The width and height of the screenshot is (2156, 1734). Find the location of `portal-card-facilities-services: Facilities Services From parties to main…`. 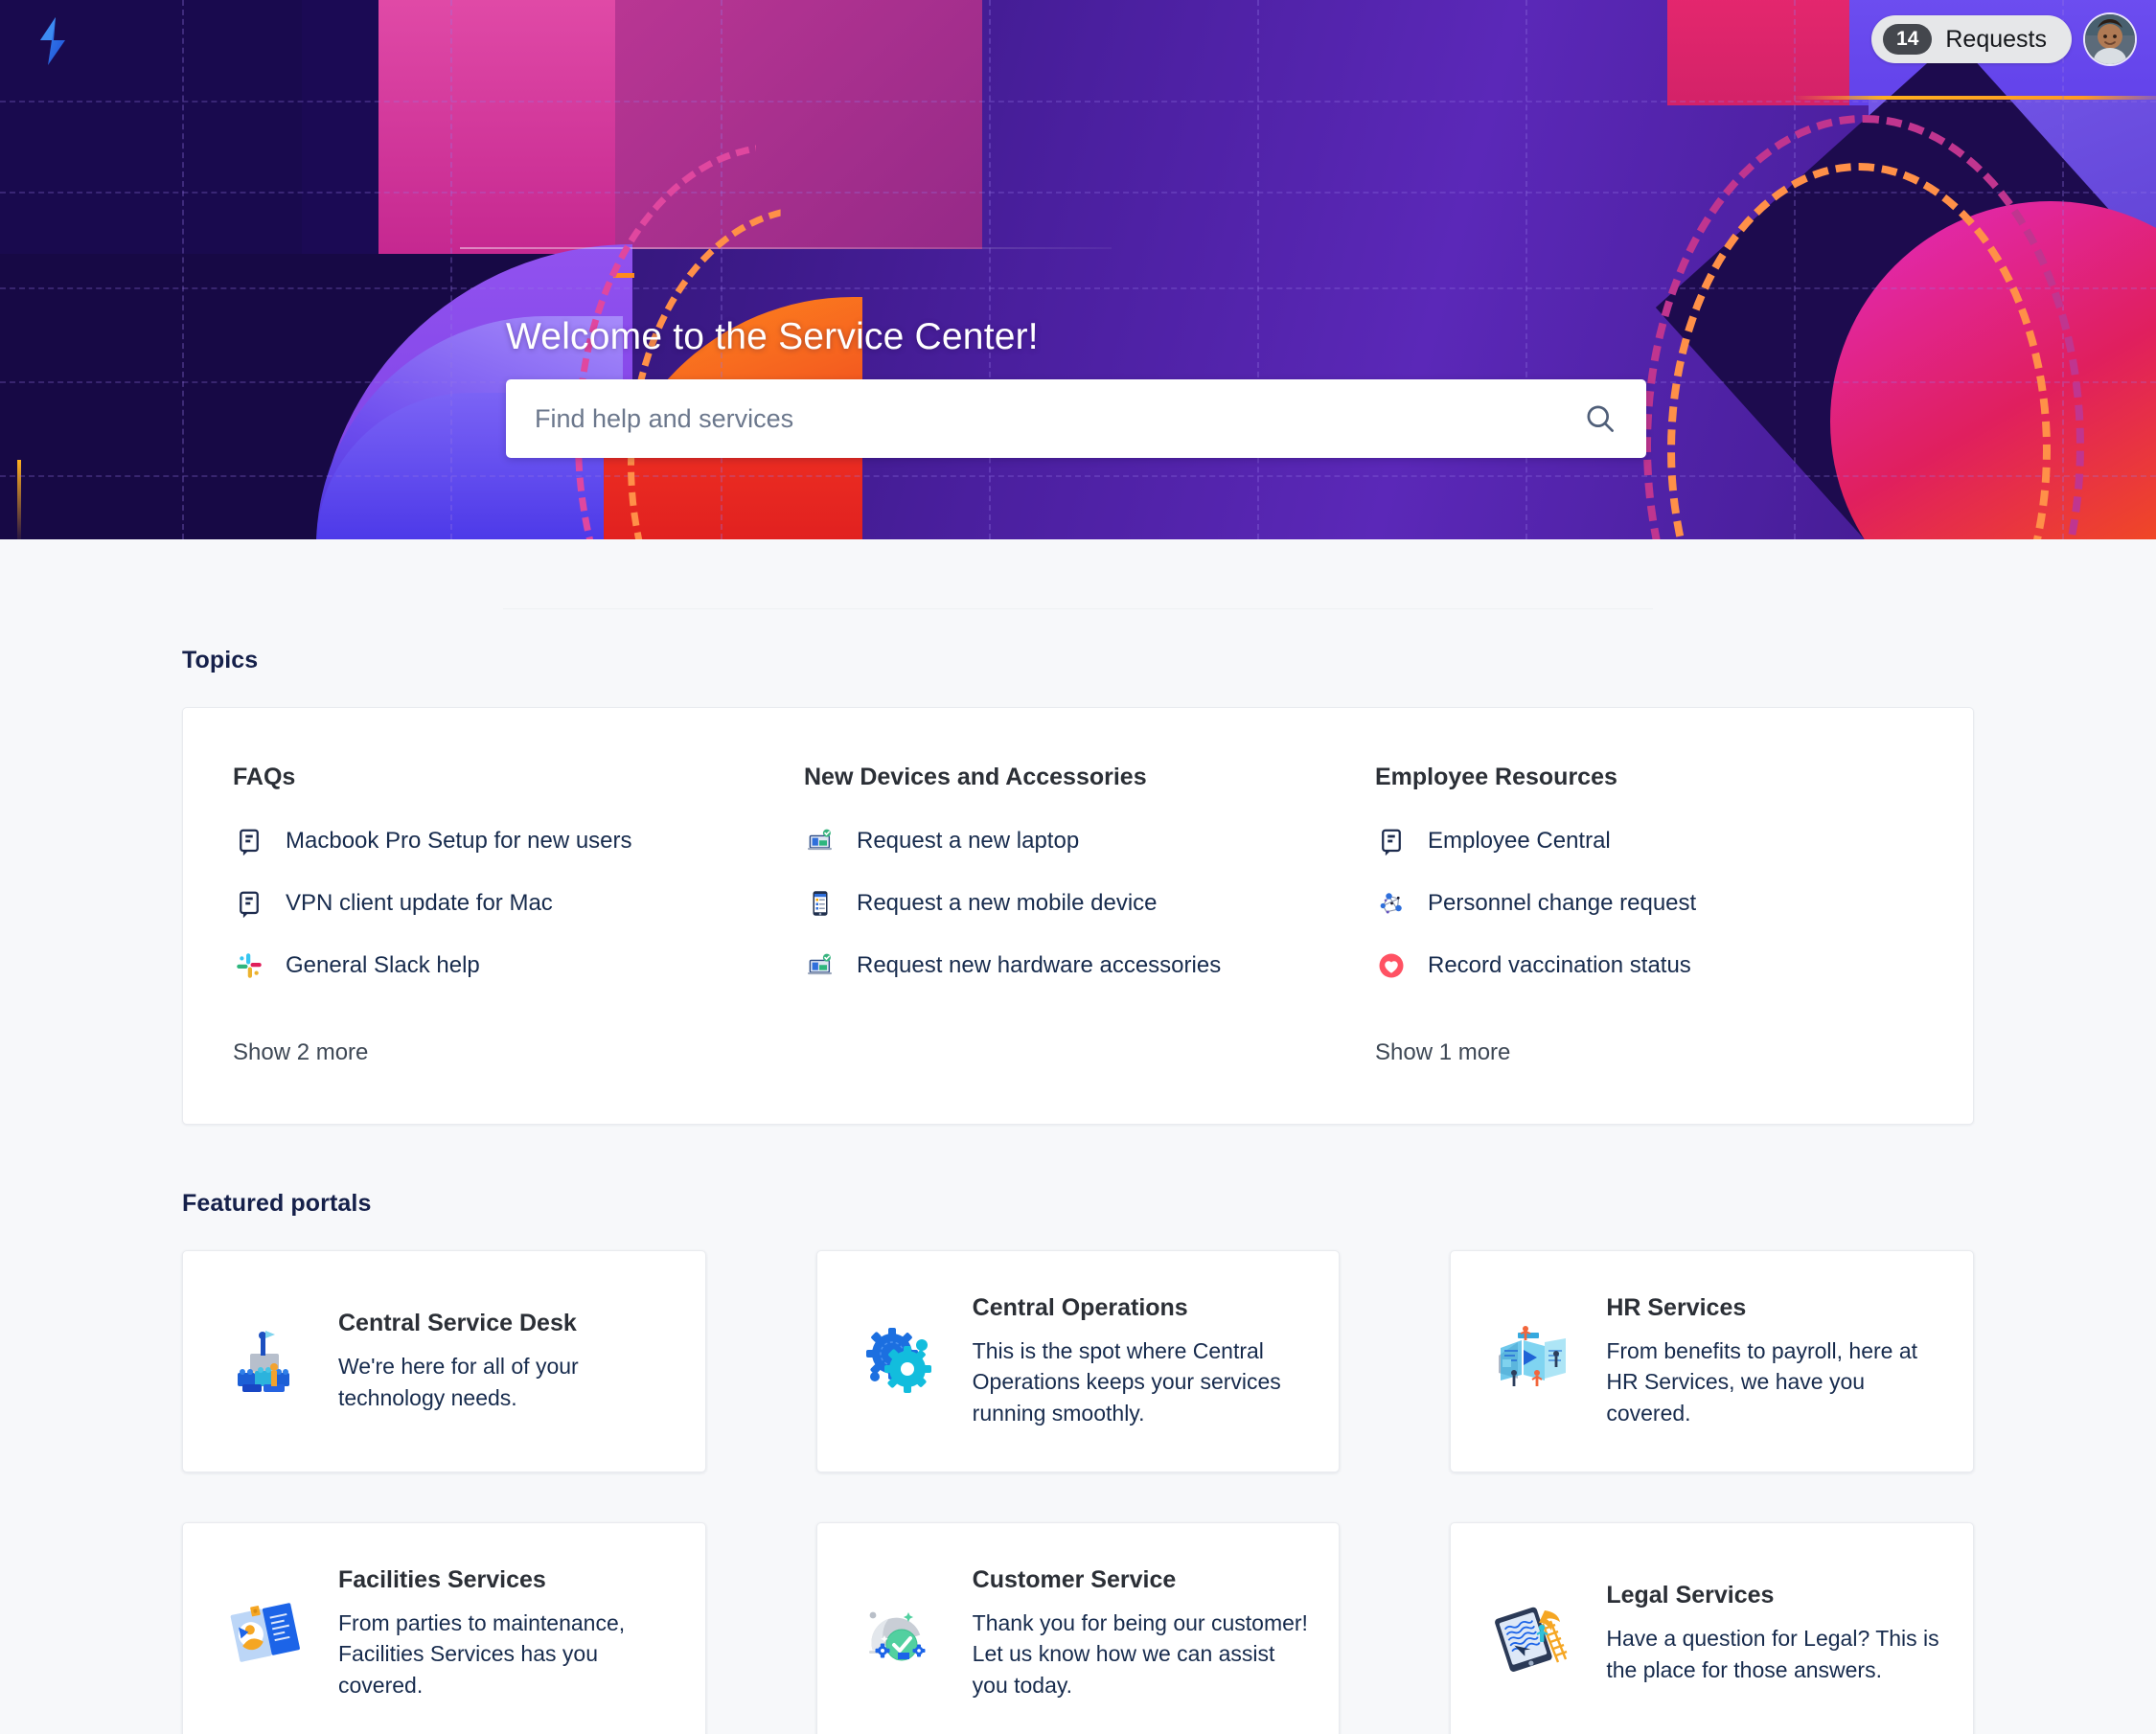

portal-card-facilities-services: Facilities Services From parties to main… is located at coordinates (444, 1628).